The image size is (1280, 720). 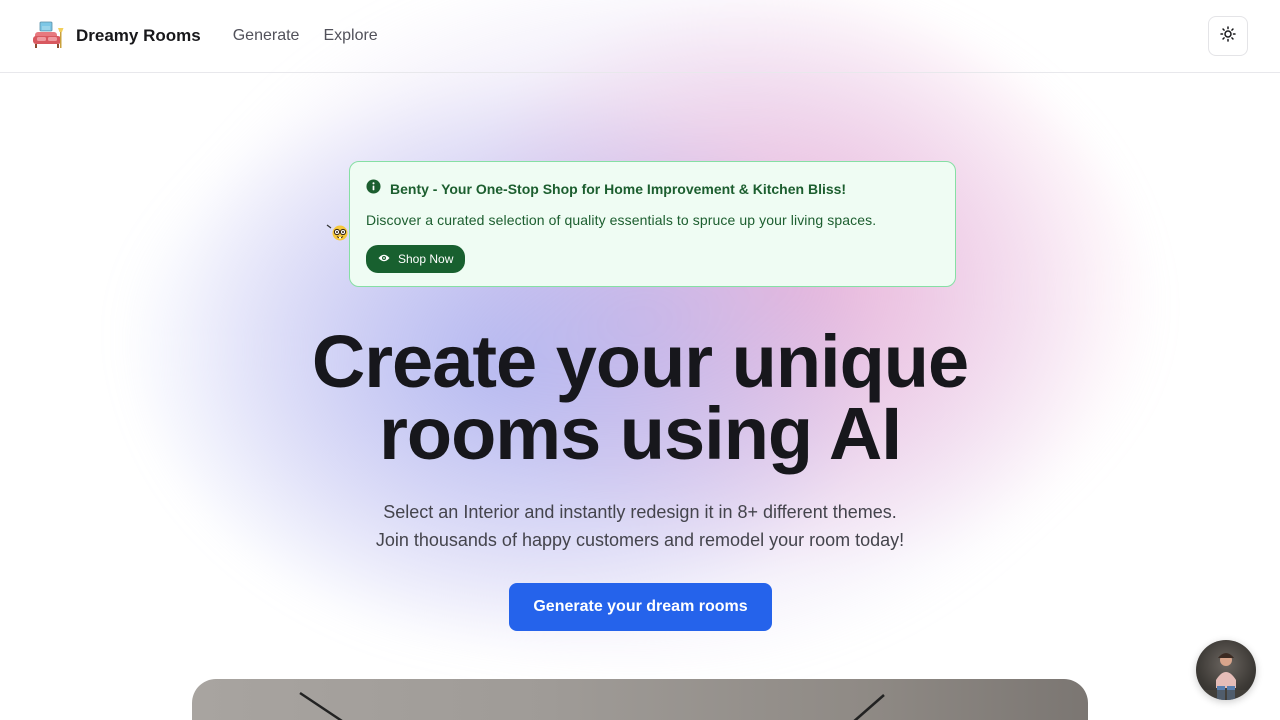 What do you see at coordinates (338, 232) in the screenshot?
I see `nerd-face-icon` at bounding box center [338, 232].